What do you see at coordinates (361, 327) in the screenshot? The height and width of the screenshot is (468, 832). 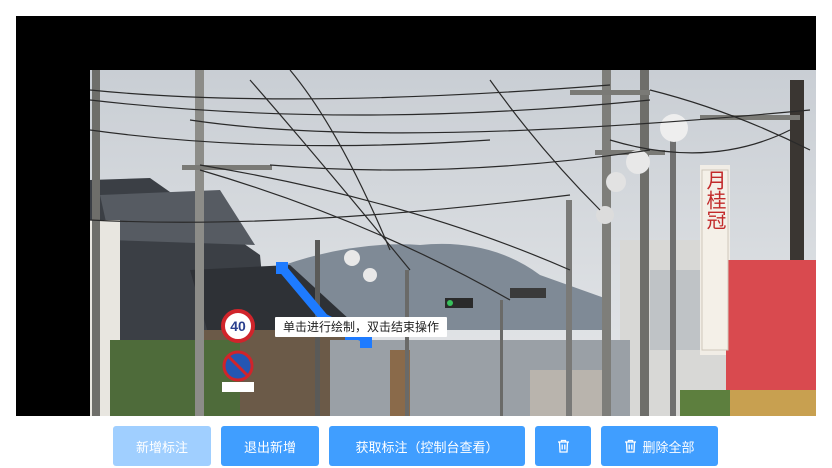 I see `draw-instruction-tooltip: 单击进行绘制，双击结束操作` at bounding box center [361, 327].